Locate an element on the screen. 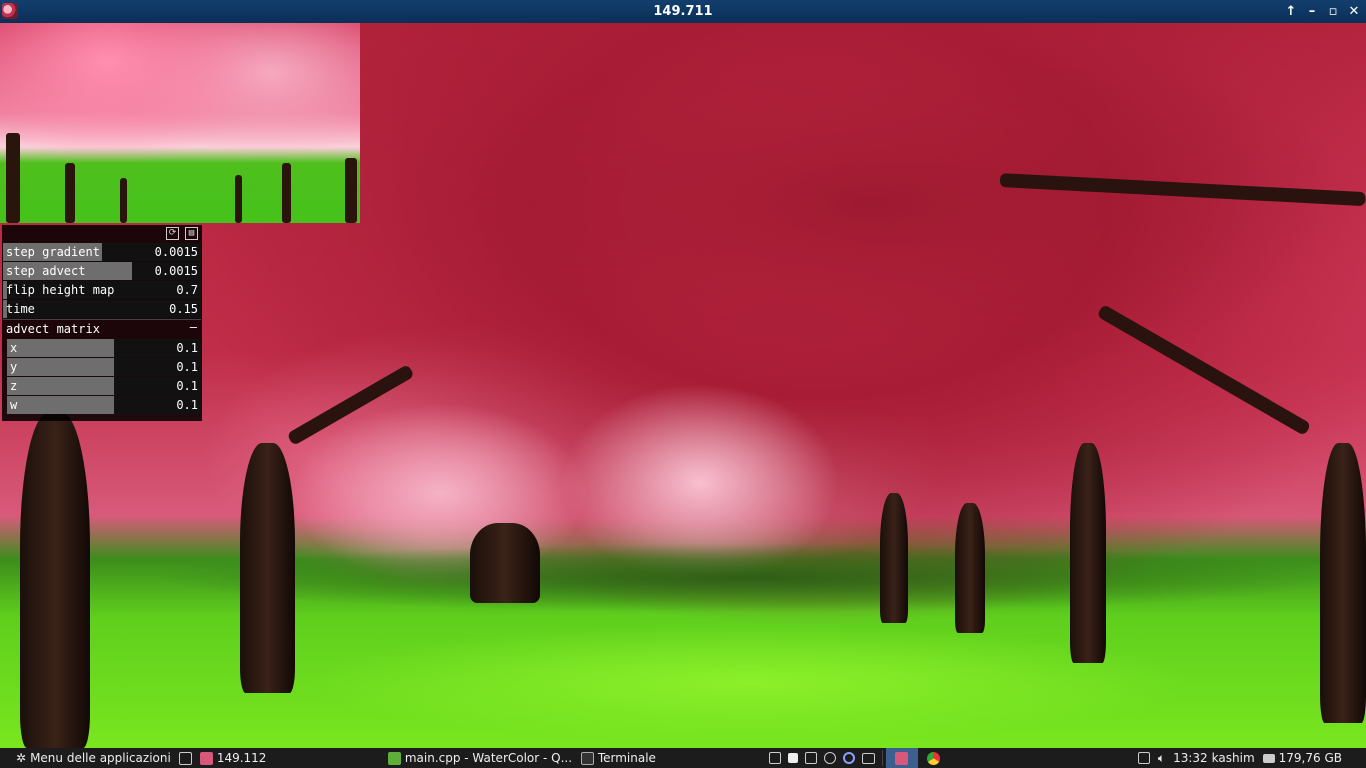  hedge is located at coordinates (750, 578).